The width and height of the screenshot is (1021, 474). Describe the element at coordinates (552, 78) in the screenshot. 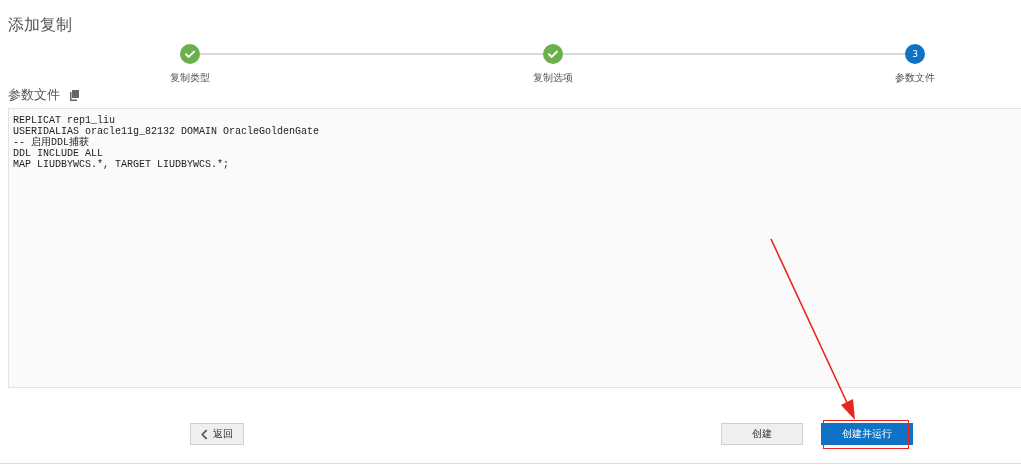

I see `step-label: 复制选项` at that location.